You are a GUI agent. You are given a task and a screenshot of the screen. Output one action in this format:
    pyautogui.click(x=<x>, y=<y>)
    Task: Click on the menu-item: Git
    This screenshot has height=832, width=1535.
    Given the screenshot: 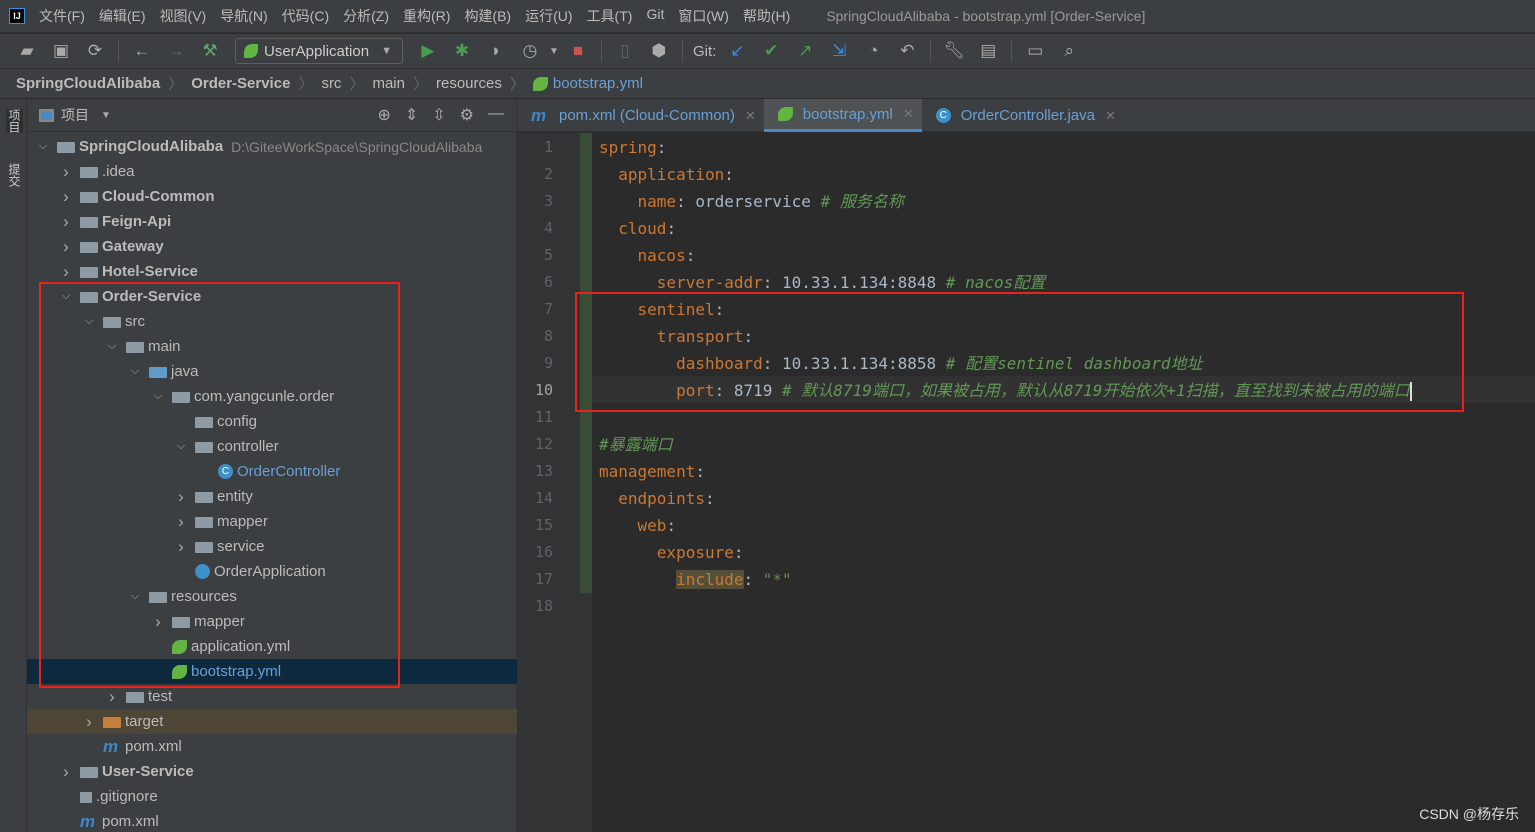 What is the action you would take?
    pyautogui.click(x=655, y=16)
    